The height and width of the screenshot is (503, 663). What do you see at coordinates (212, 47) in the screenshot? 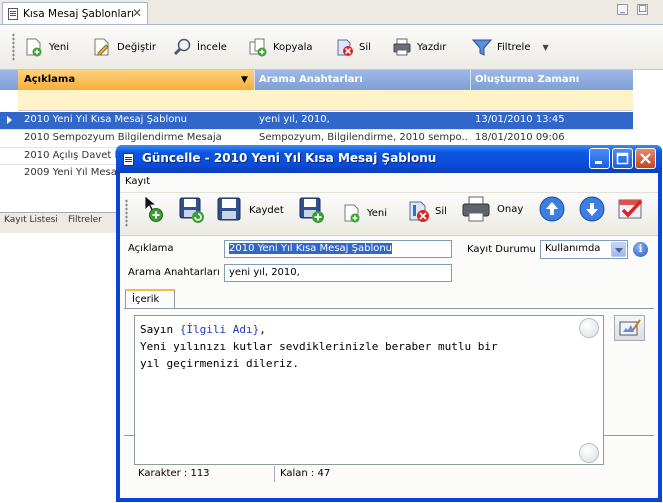
I see `inspect-label: İncele` at bounding box center [212, 47].